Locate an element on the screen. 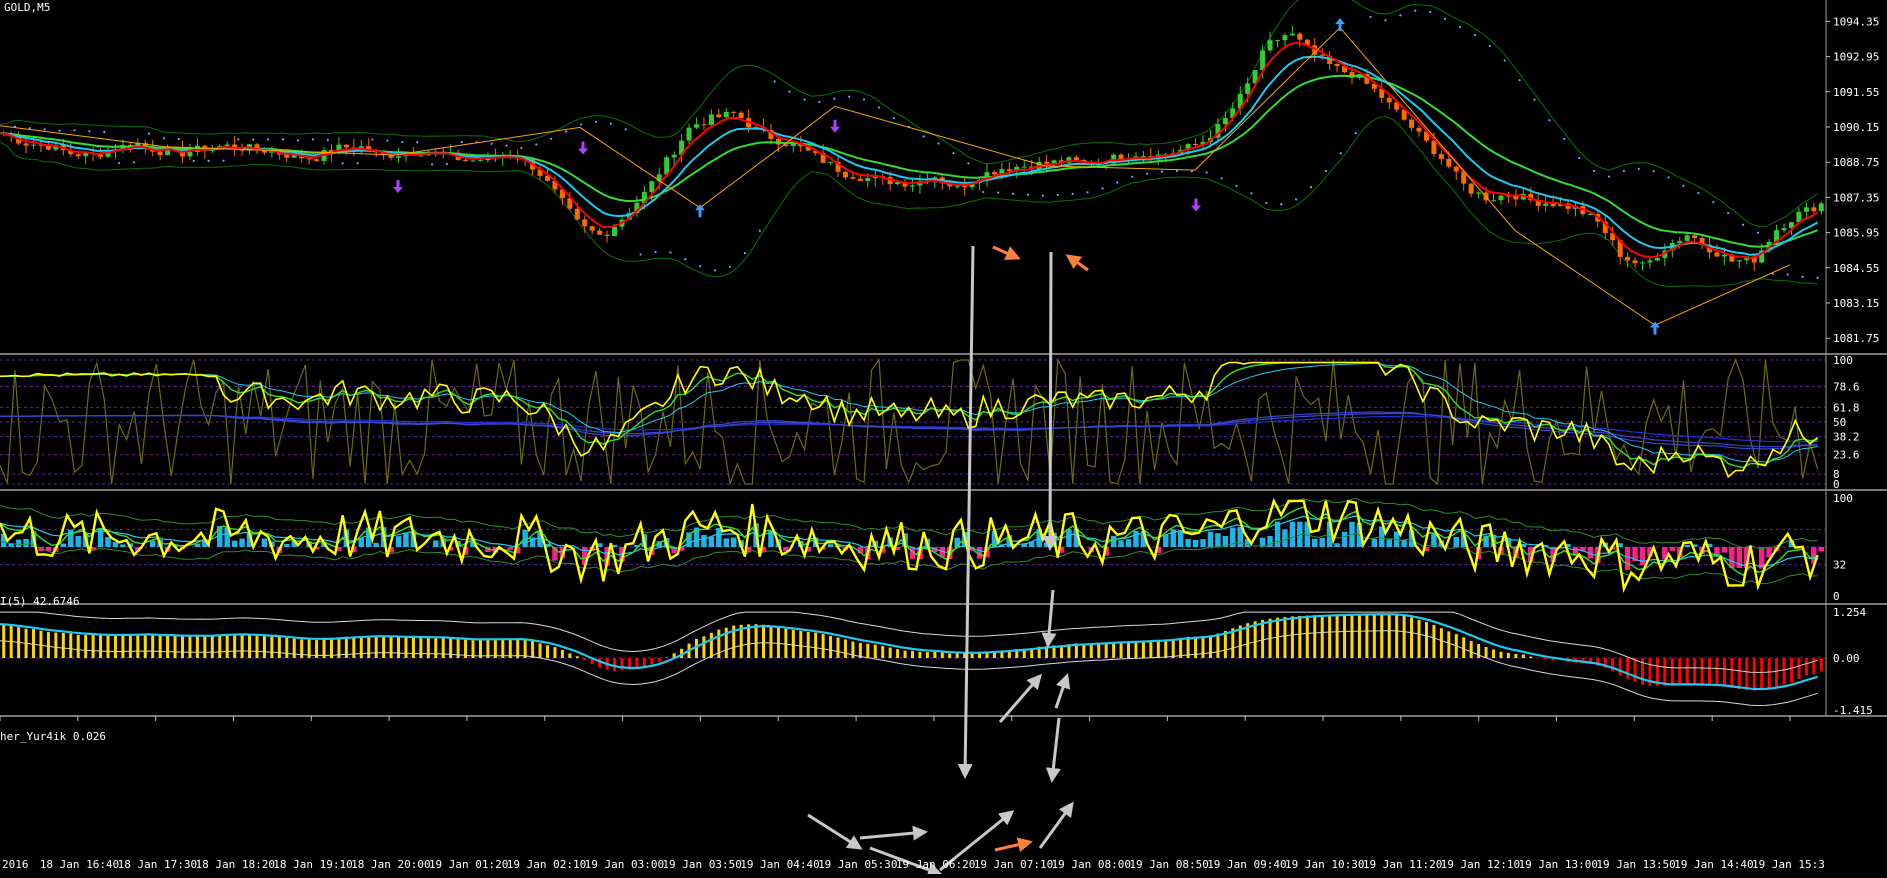 The image size is (1887, 878). rsi-panel-title: I(5) 42.6746 is located at coordinates (39, 601).